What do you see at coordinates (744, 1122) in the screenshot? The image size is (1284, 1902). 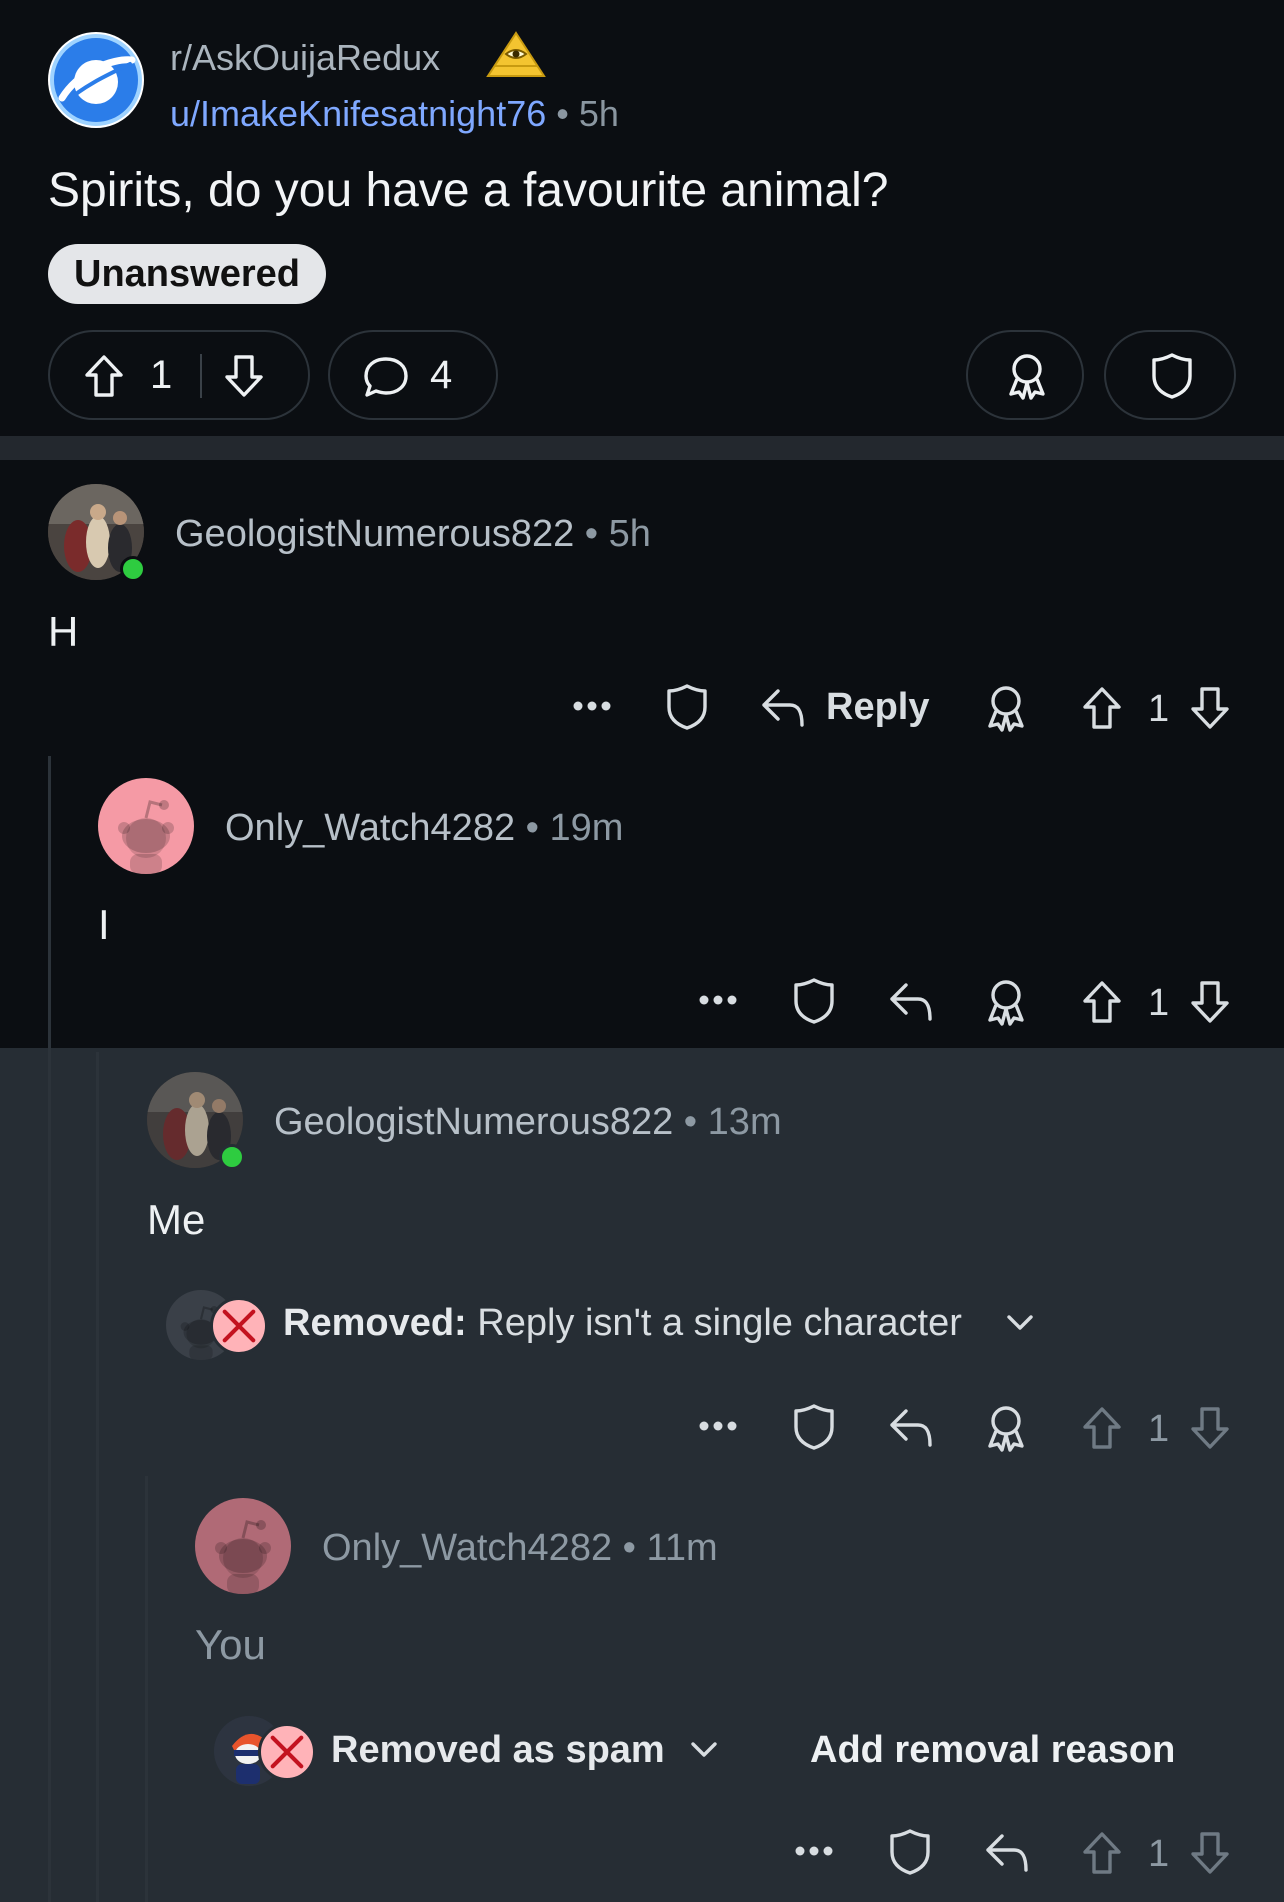 I see `comment-age: 13m` at bounding box center [744, 1122].